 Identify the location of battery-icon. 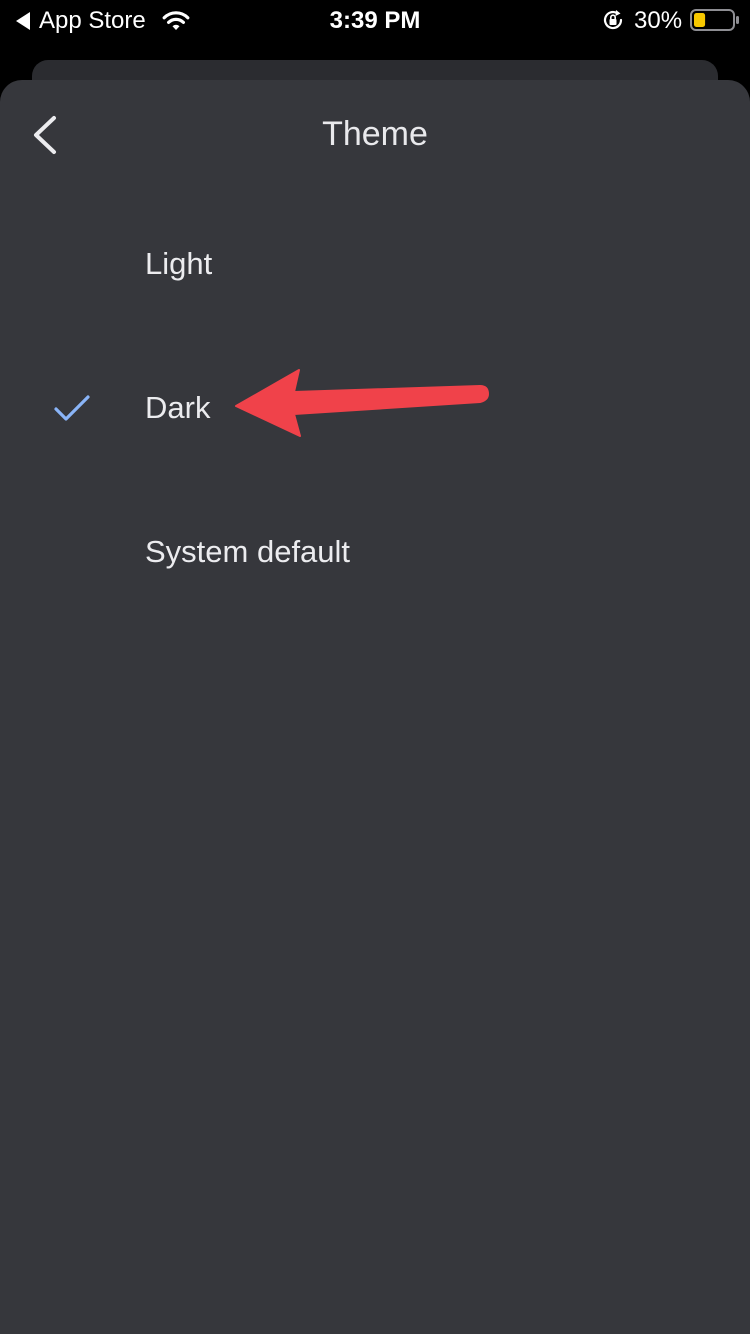
(714, 20).